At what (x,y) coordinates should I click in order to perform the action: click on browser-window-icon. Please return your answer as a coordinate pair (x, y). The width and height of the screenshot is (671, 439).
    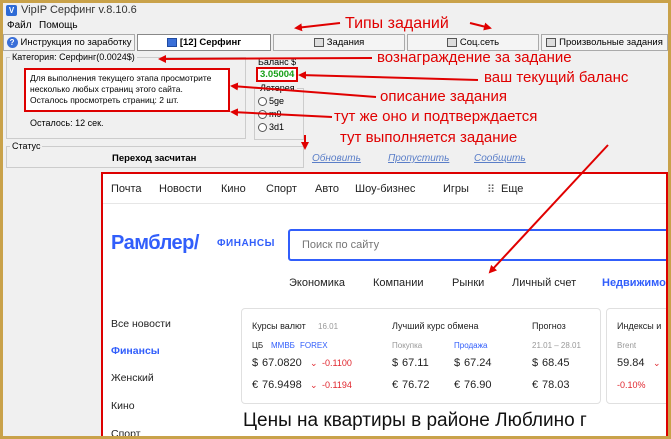
    Looking at the image, I should click on (171, 42).